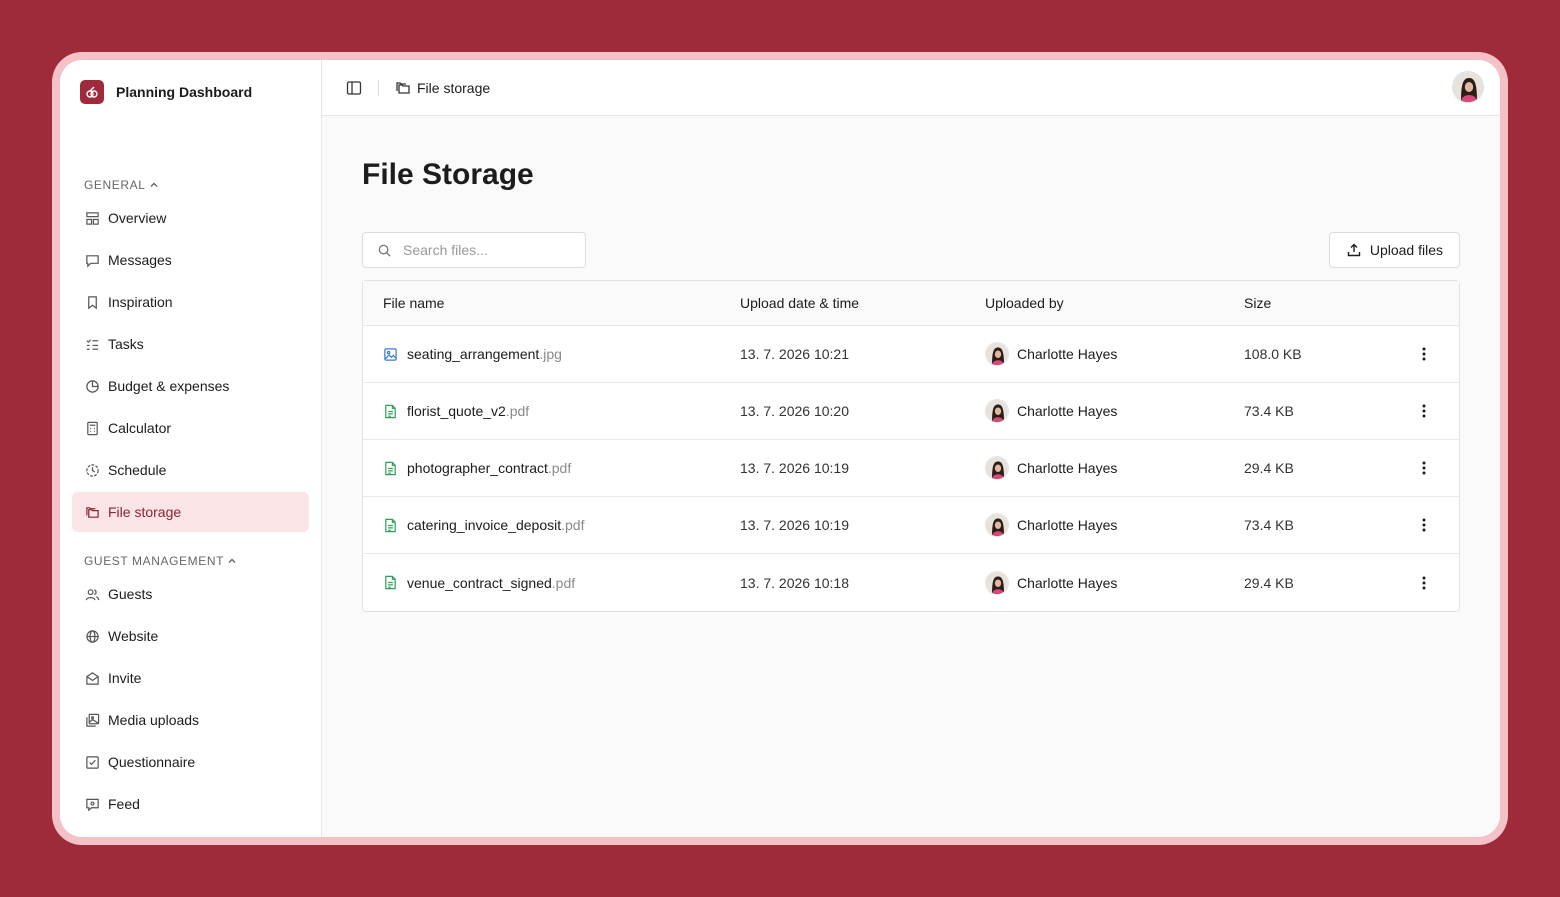 Image resolution: width=1560 pixels, height=897 pixels. I want to click on brand: Planning Dashboard, so click(166, 92).